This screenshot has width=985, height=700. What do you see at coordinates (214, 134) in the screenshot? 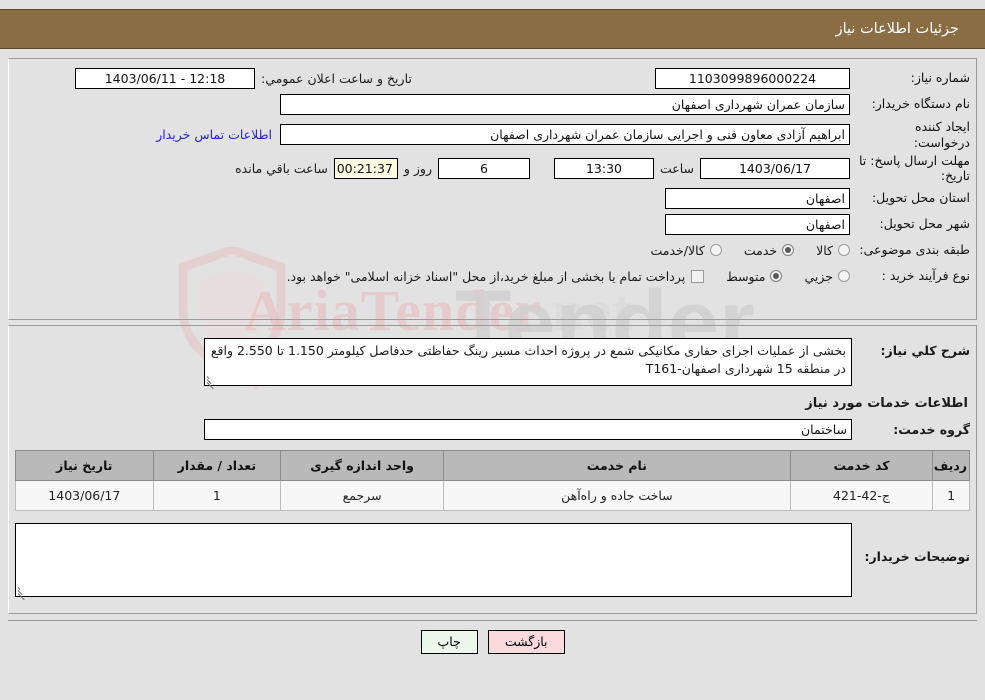
I see `buyer-contact-link: اطلاعات تماس خریدار` at bounding box center [214, 134].